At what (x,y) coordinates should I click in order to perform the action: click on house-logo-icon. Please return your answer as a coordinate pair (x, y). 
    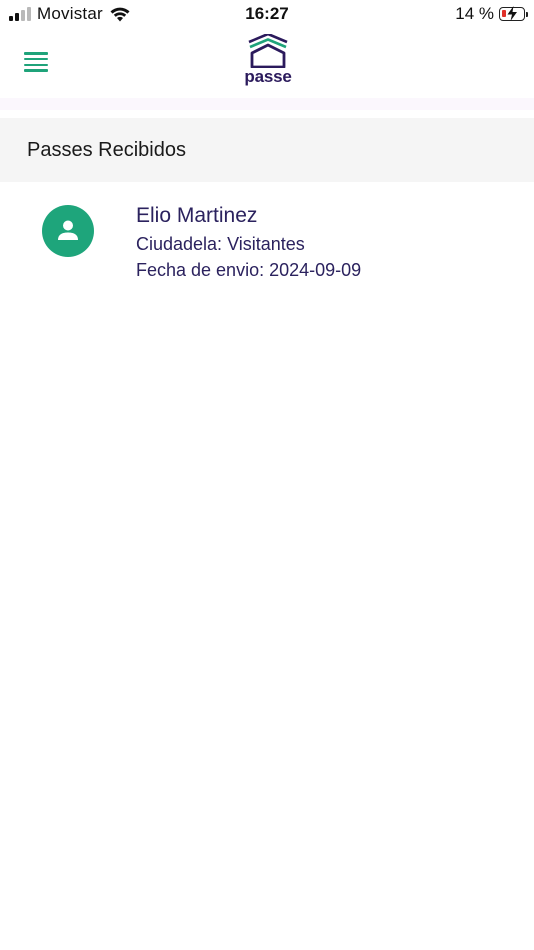
    Looking at the image, I should click on (268, 51).